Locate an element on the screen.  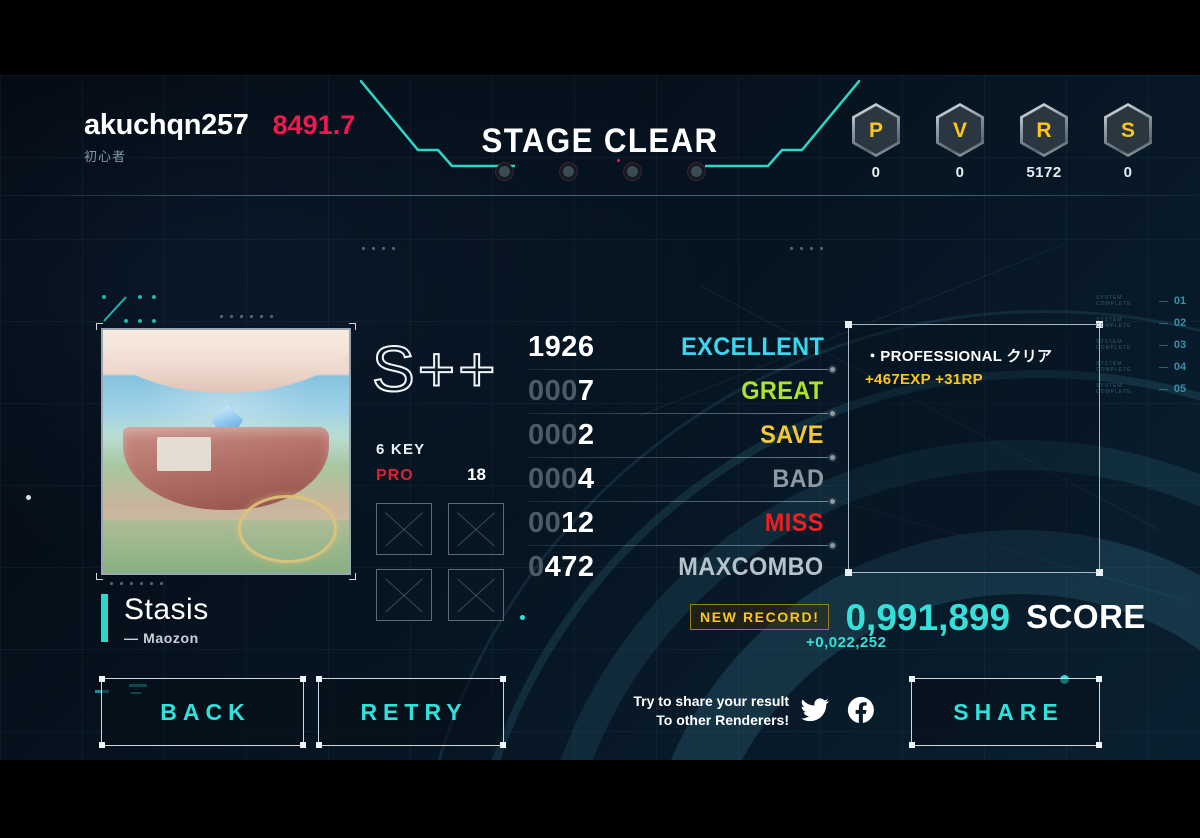
badge-letter: P is located at coordinates (875, 130).